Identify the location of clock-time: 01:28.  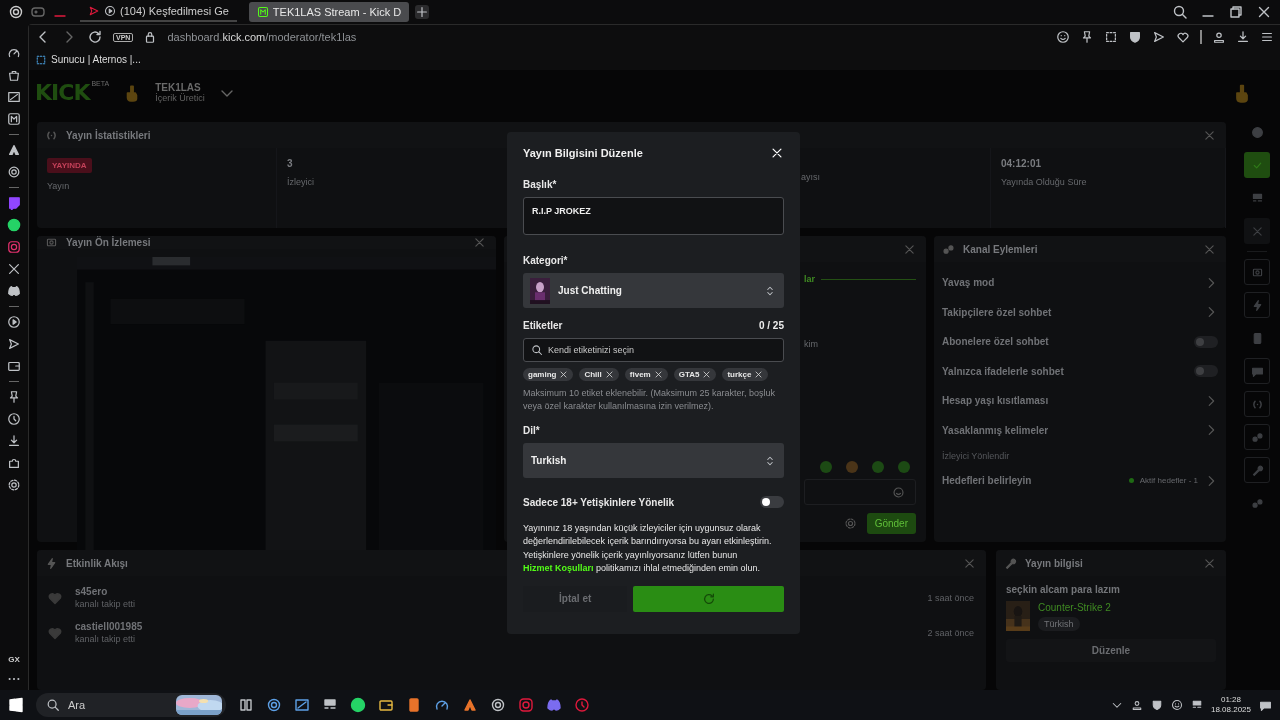
(1230, 700).